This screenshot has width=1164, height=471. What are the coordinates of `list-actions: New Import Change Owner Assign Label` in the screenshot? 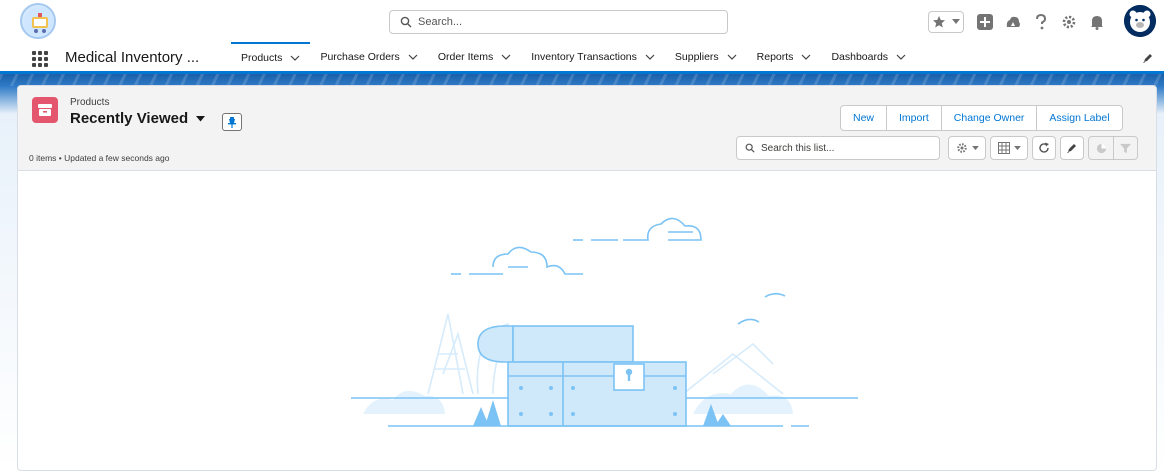 It's located at (981, 118).